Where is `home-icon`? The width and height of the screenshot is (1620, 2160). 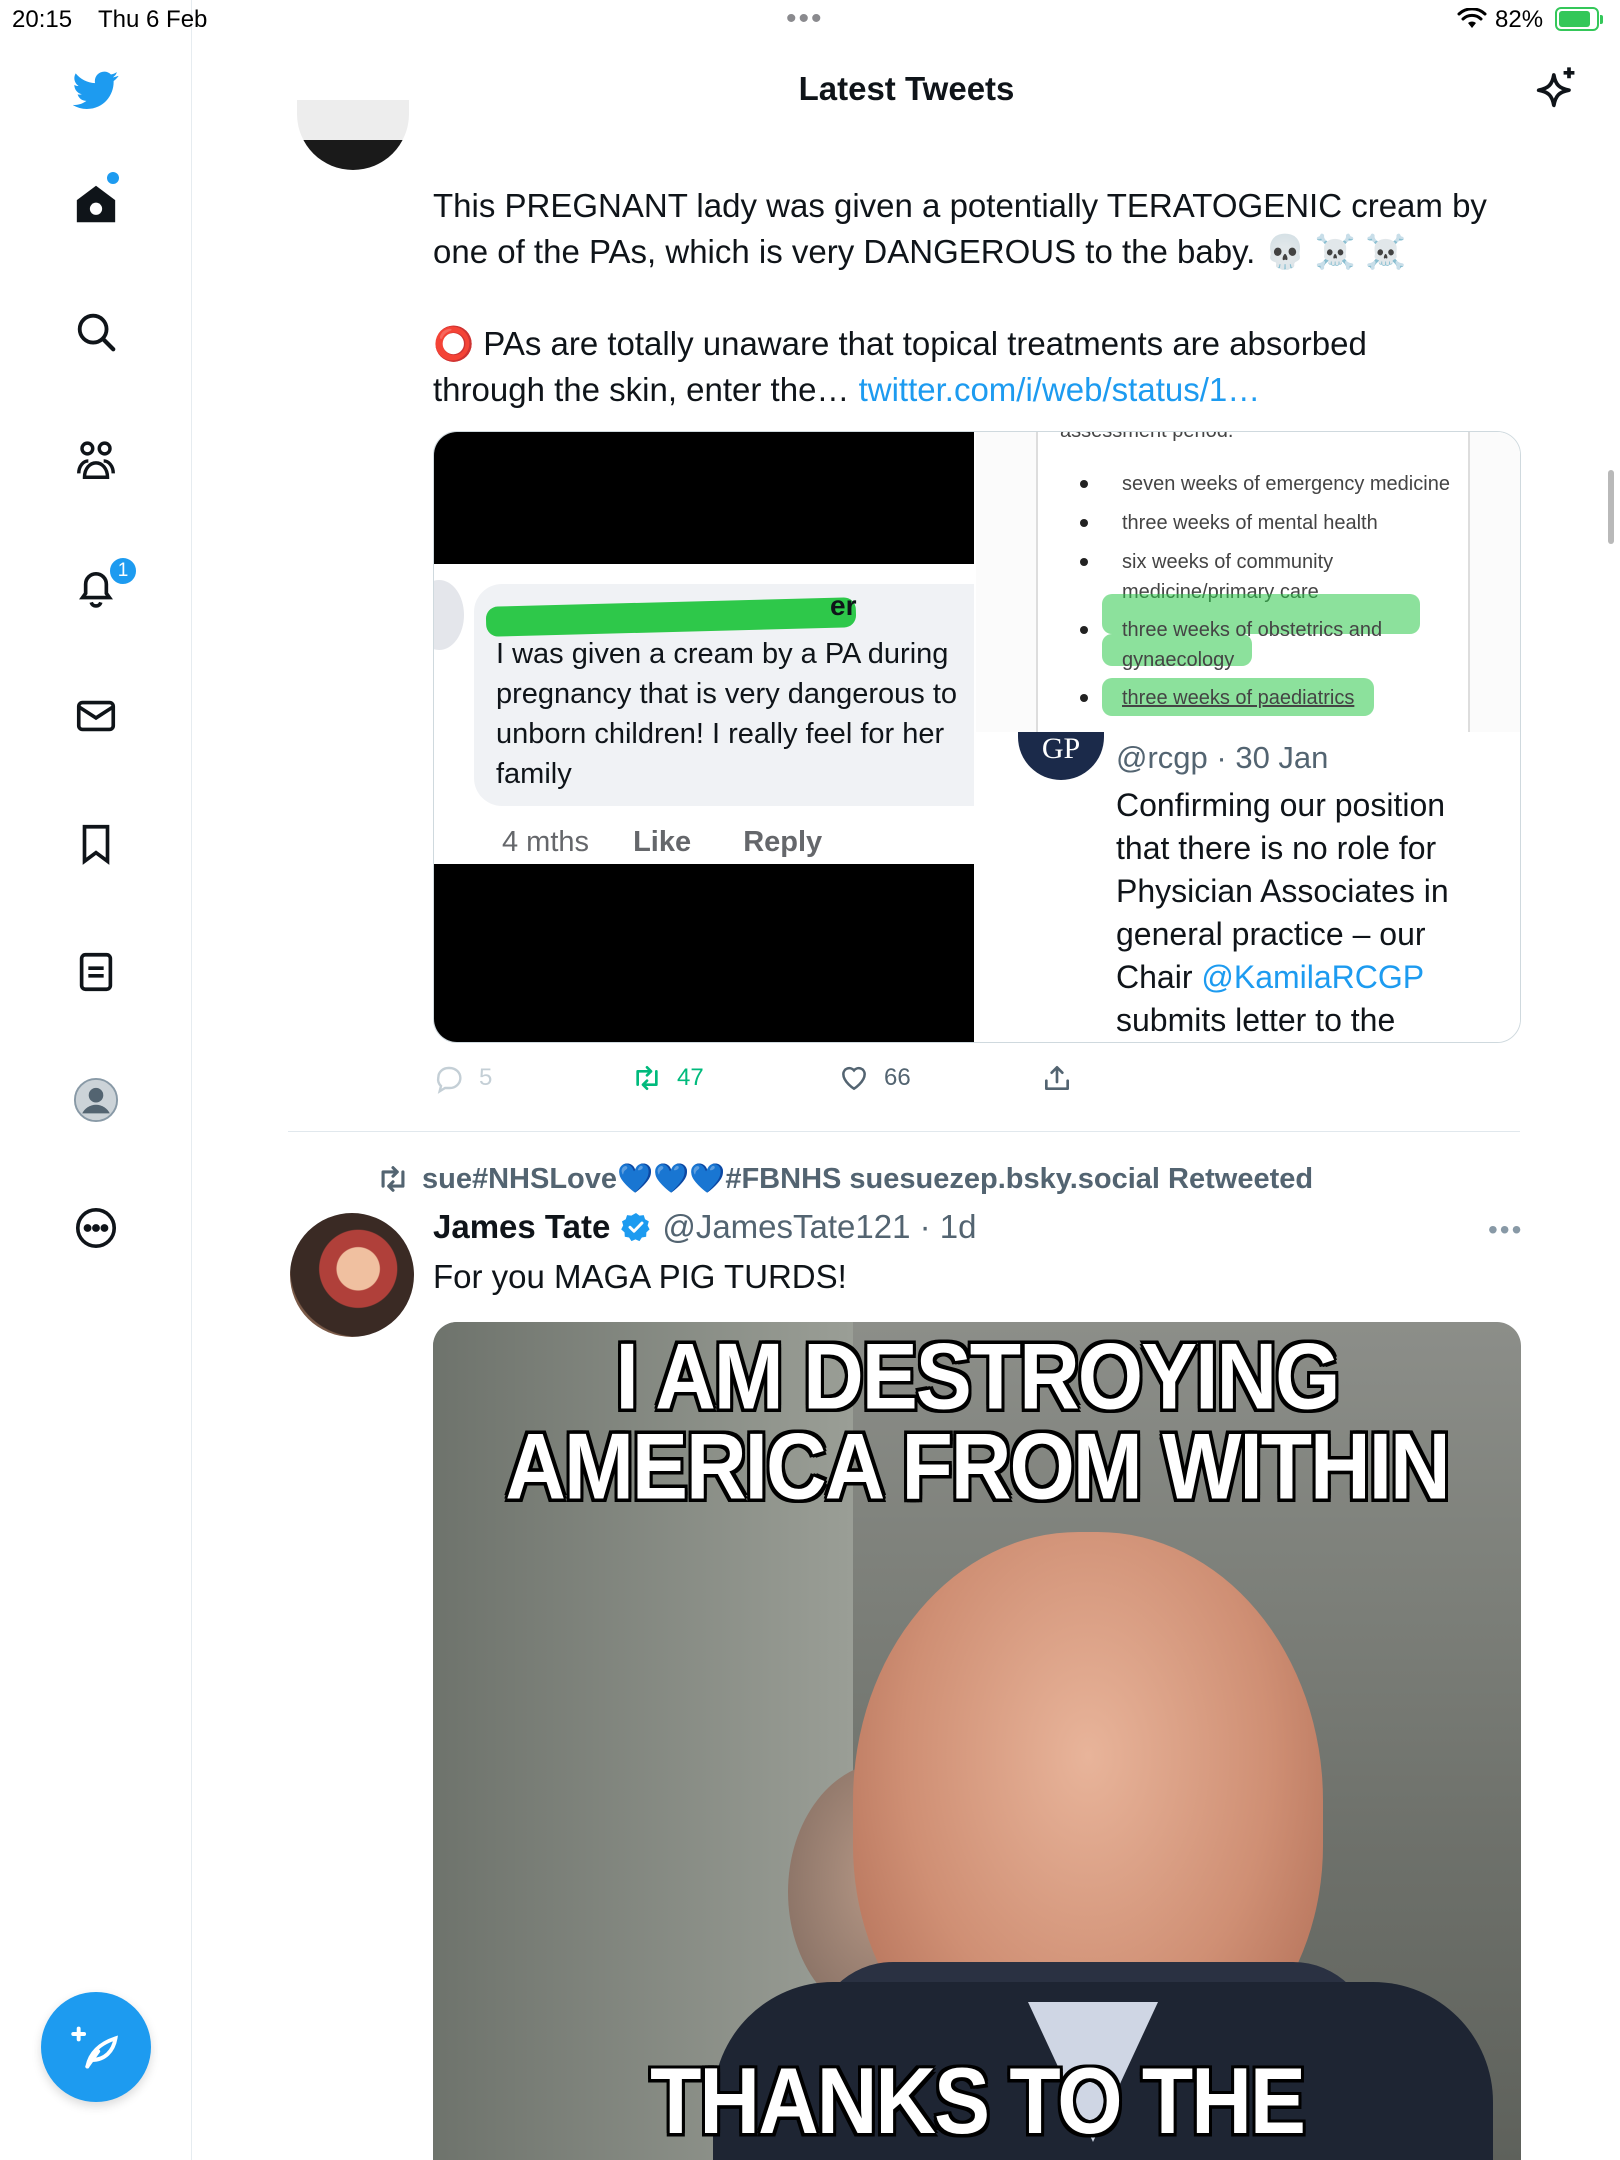
home-icon is located at coordinates (96, 204).